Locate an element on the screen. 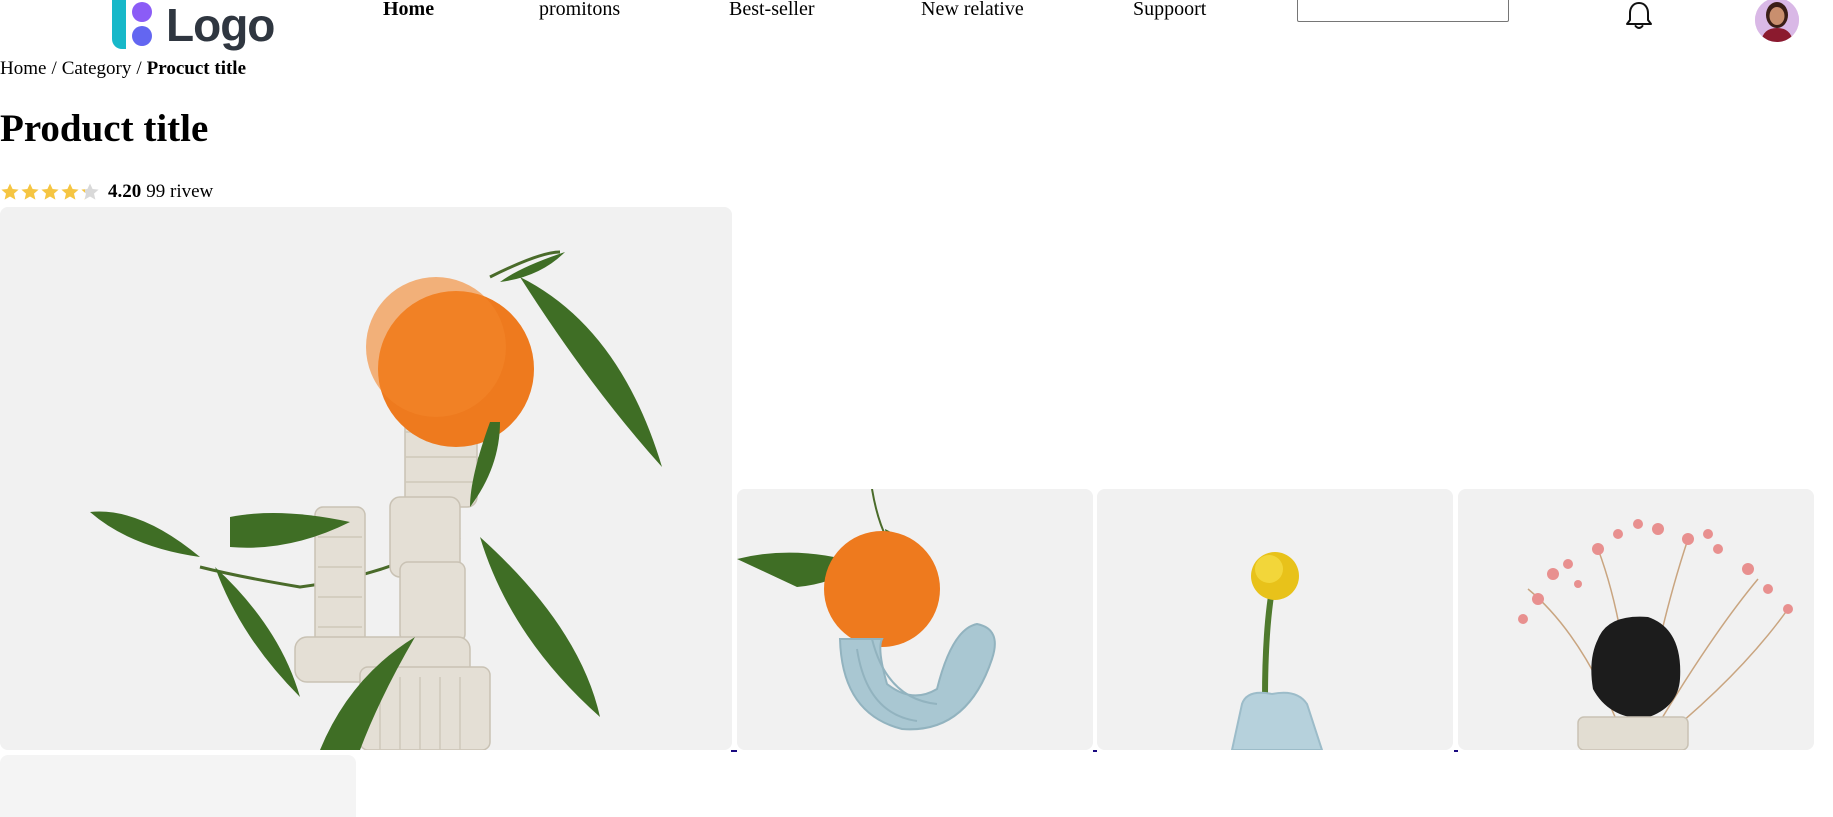 The image size is (1833, 817). rating-value: 4.20 is located at coordinates (125, 191).